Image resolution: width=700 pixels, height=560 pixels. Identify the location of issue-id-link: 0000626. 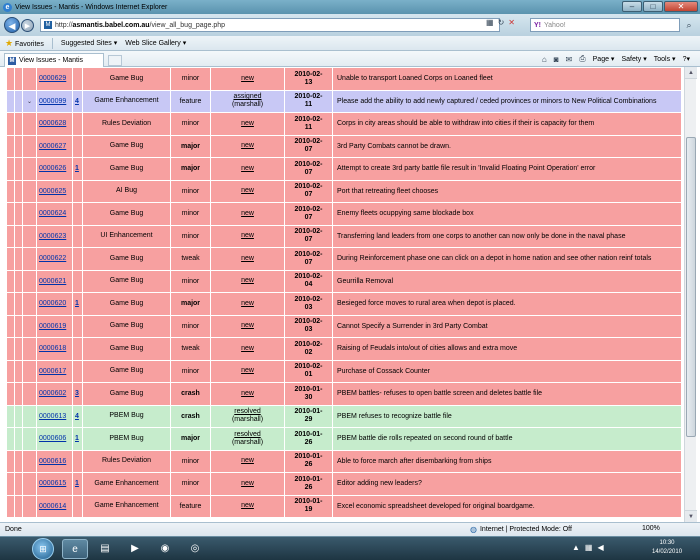
(52, 168).